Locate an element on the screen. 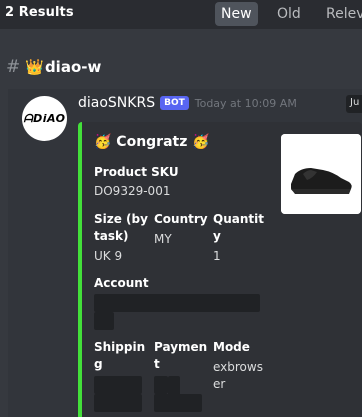 This screenshot has width=362, height=417. field-product-sku-value: DO9329-001 is located at coordinates (132, 191).